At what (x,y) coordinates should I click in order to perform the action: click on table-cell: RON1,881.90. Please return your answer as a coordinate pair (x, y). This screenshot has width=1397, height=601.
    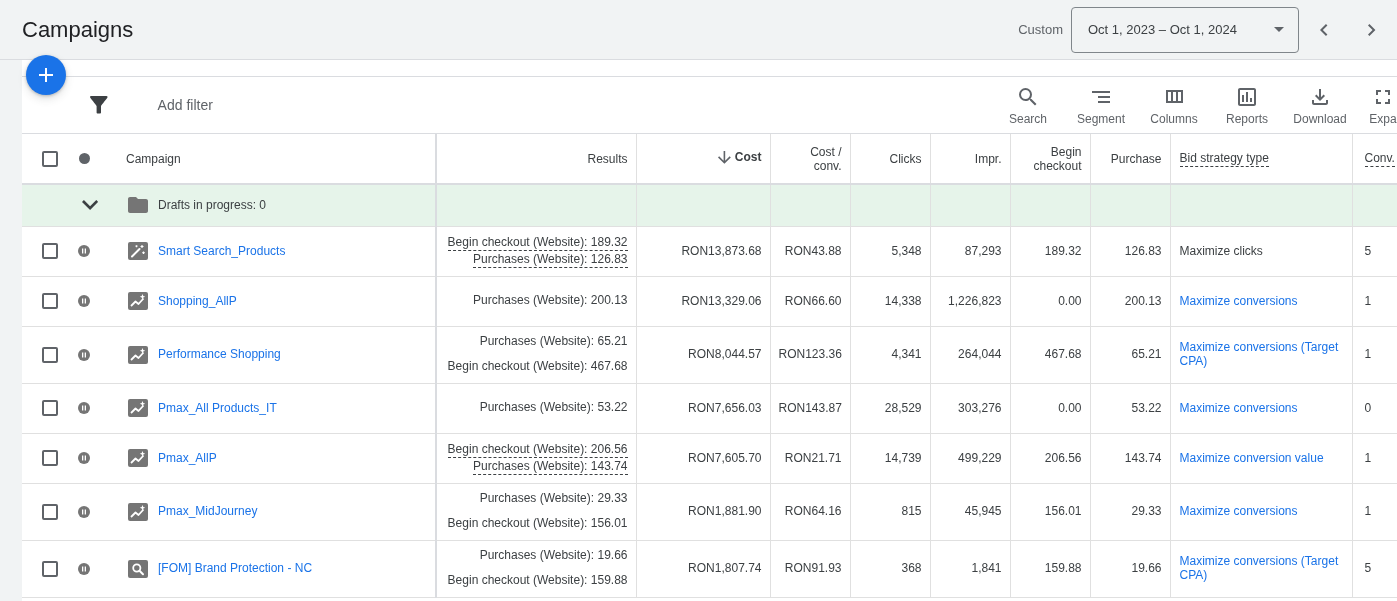
    Looking at the image, I should click on (725, 511).